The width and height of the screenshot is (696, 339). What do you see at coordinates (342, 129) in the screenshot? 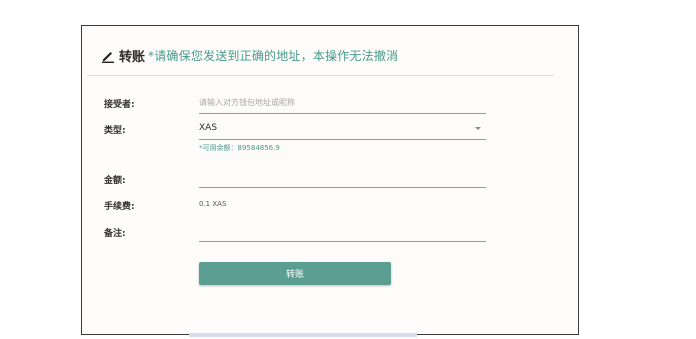
I see `type-select: XAS` at bounding box center [342, 129].